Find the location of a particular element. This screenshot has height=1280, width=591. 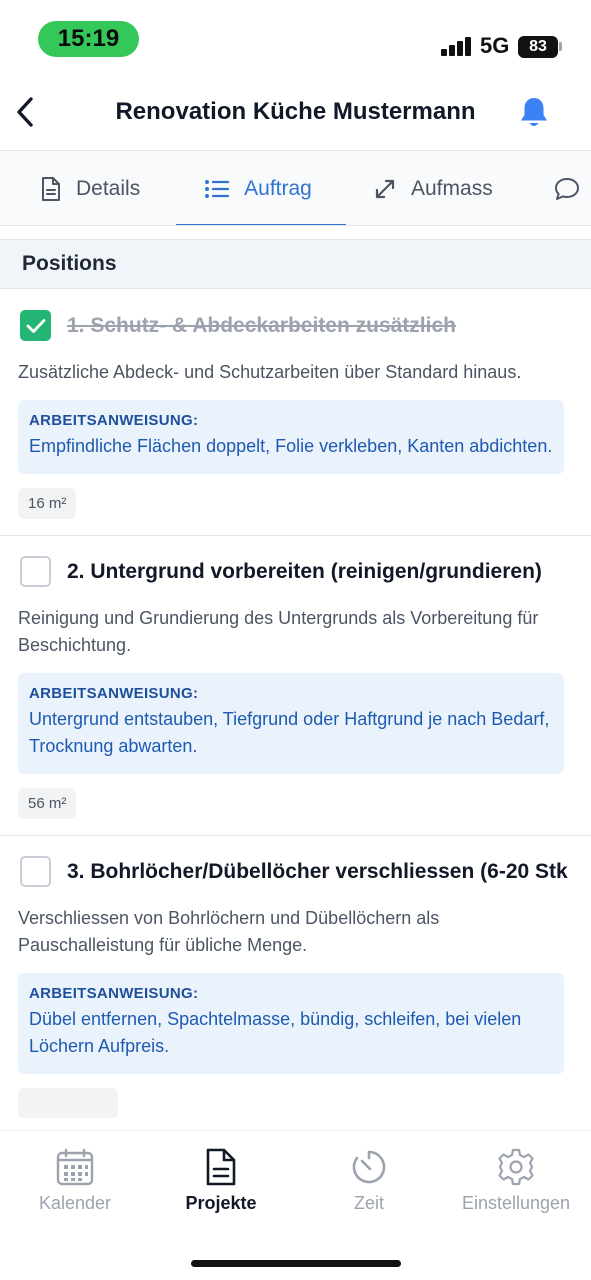

bottom-nav: Kalender Projekte Zeit Einstellungen is located at coordinates (295, 1205).